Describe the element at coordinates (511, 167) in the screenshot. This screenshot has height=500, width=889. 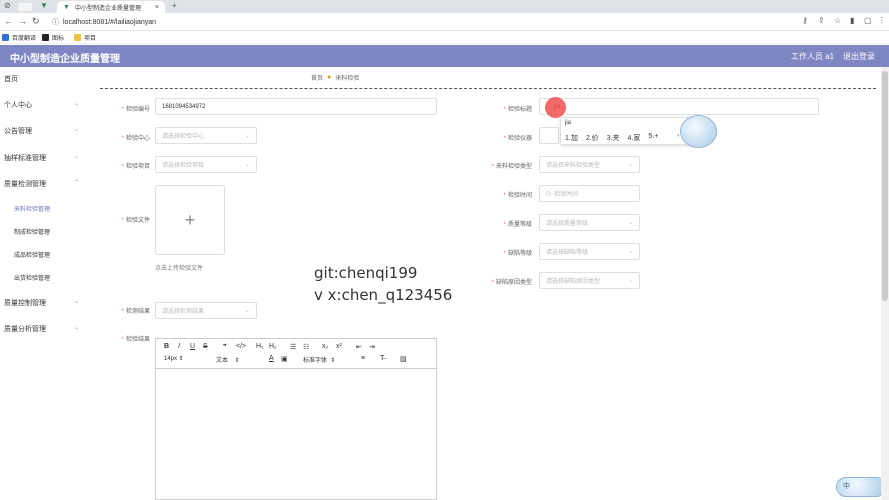
I see `type-label: * 来料检验类型` at that location.